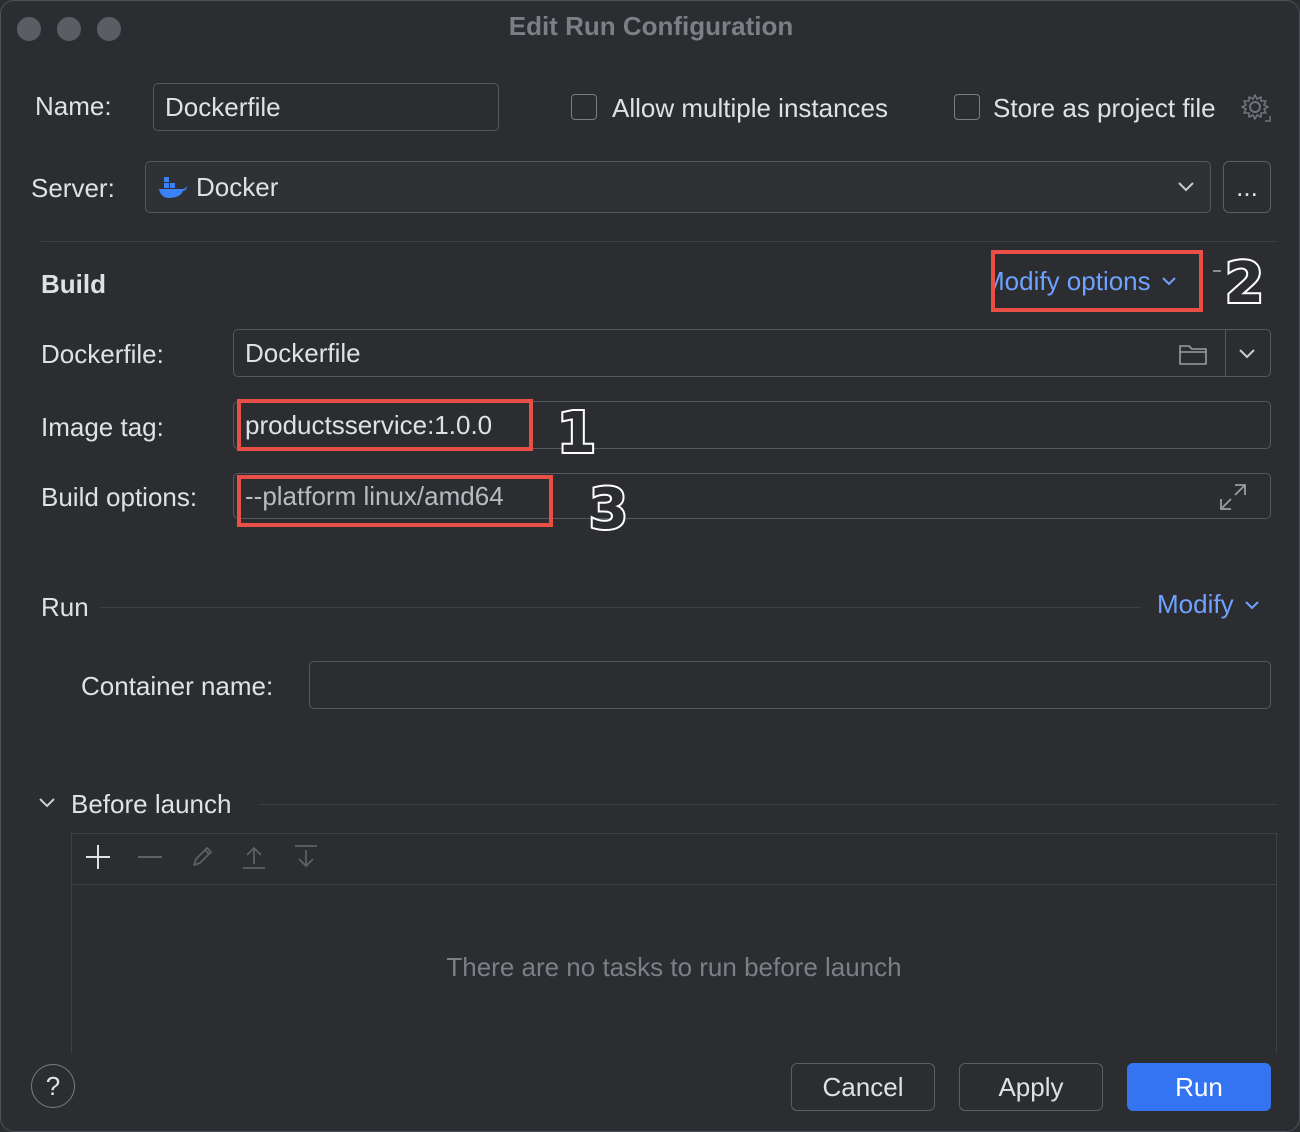 This screenshot has width=1300, height=1132. Describe the element at coordinates (202, 857) in the screenshot. I see `edit-icon` at that location.